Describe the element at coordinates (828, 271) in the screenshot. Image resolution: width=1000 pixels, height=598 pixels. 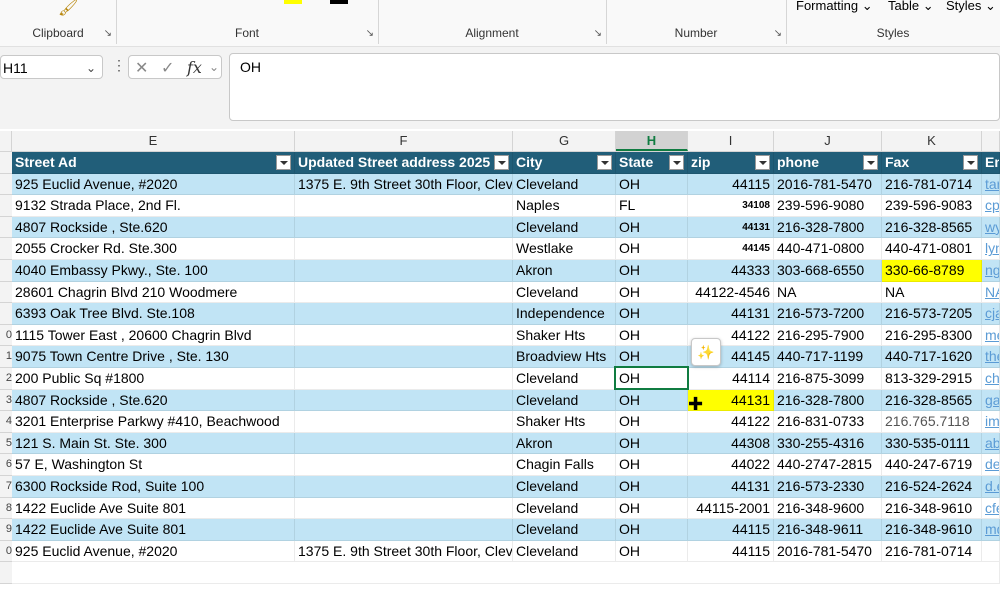
I see `cell-phone: 303-668-6550` at that location.